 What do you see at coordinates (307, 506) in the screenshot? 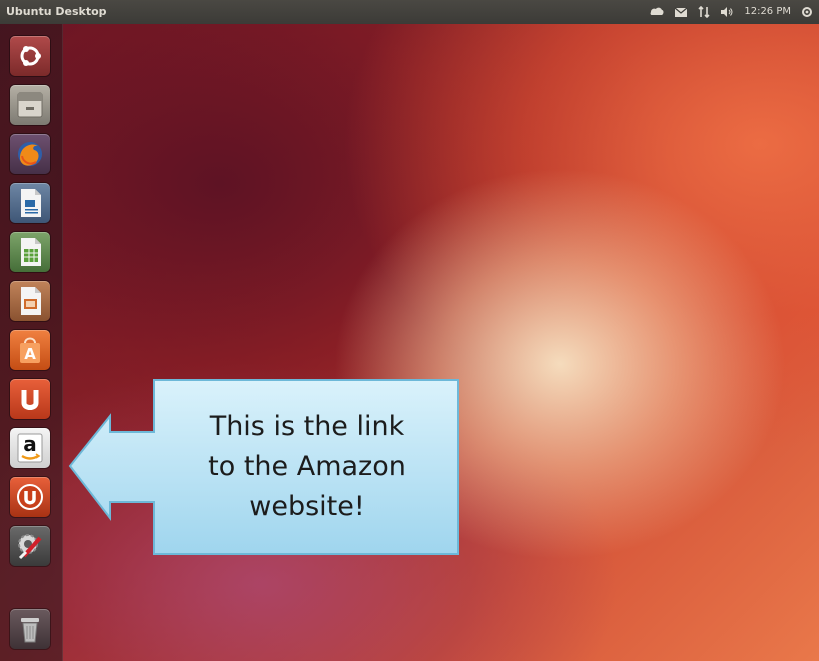
I see `callout-line-3: website!` at bounding box center [307, 506].